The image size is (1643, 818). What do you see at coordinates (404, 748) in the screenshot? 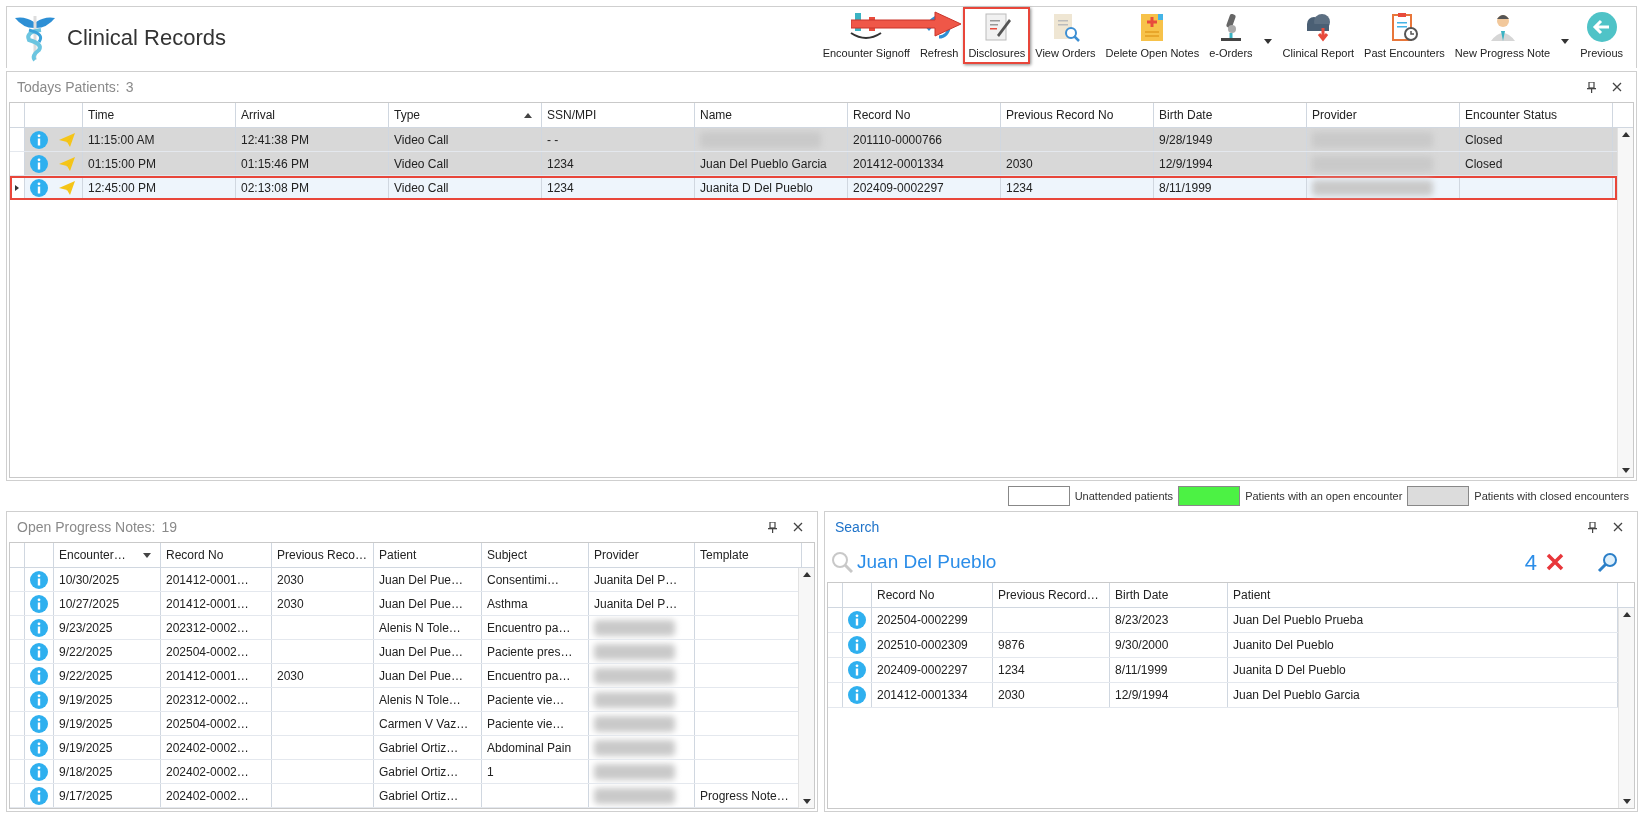
I see `table-row: 9/19/2025 202402-0002… Gabriel Ortiz… Abdominal Pain` at bounding box center [404, 748].